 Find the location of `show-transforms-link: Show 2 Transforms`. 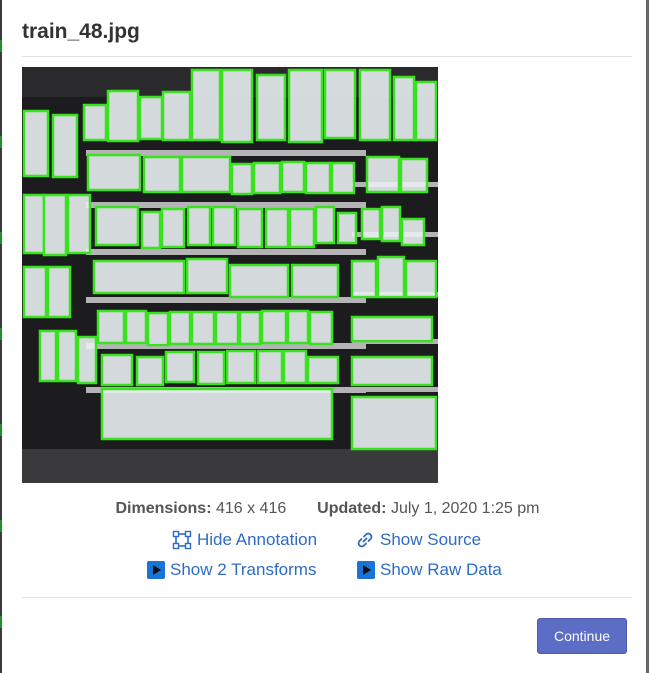

show-transforms-link: Show 2 Transforms is located at coordinates (231, 570).